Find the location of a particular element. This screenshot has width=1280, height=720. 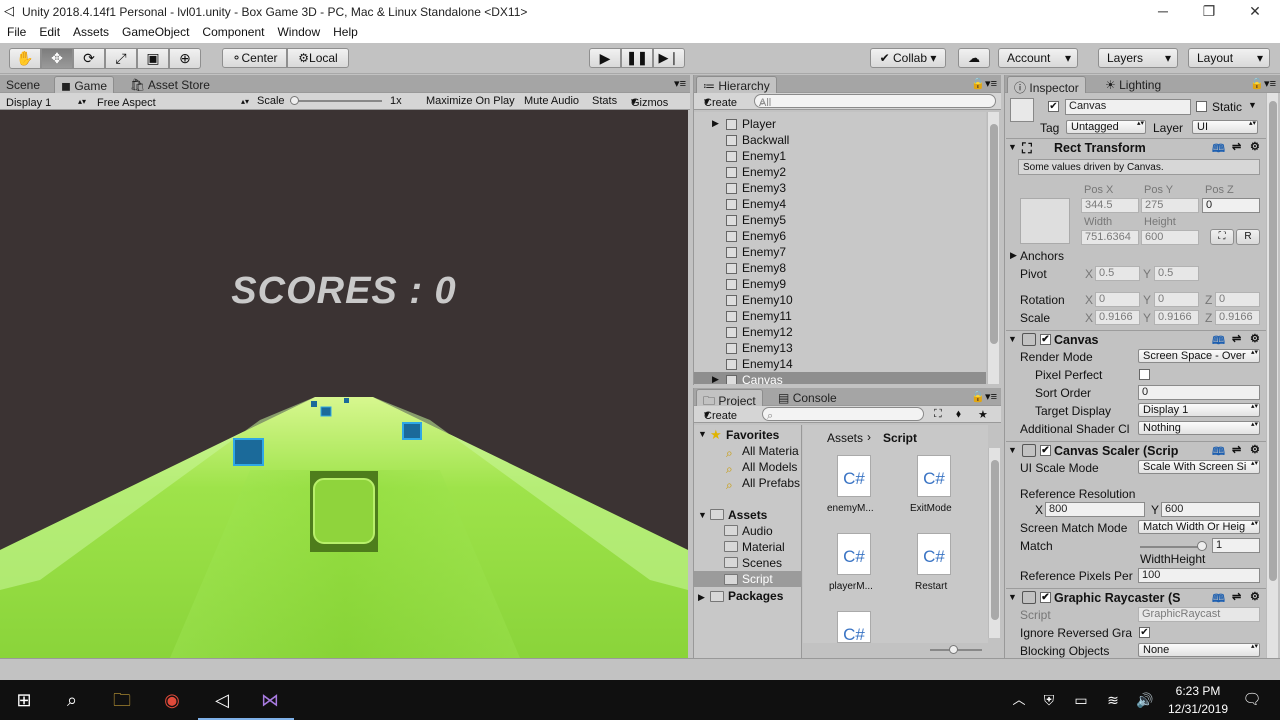

hierarchy-item: Enemy3 is located at coordinates (840, 188).